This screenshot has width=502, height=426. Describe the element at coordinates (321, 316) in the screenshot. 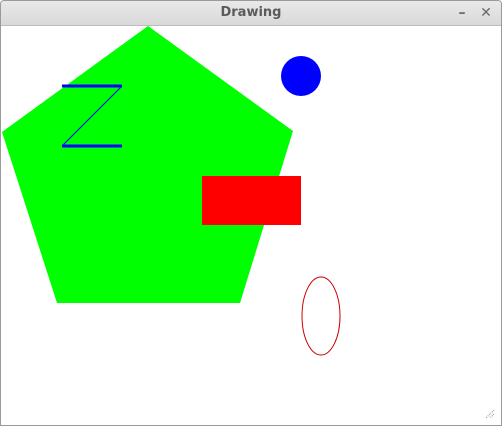

I see `red-ellipse-outline` at that location.